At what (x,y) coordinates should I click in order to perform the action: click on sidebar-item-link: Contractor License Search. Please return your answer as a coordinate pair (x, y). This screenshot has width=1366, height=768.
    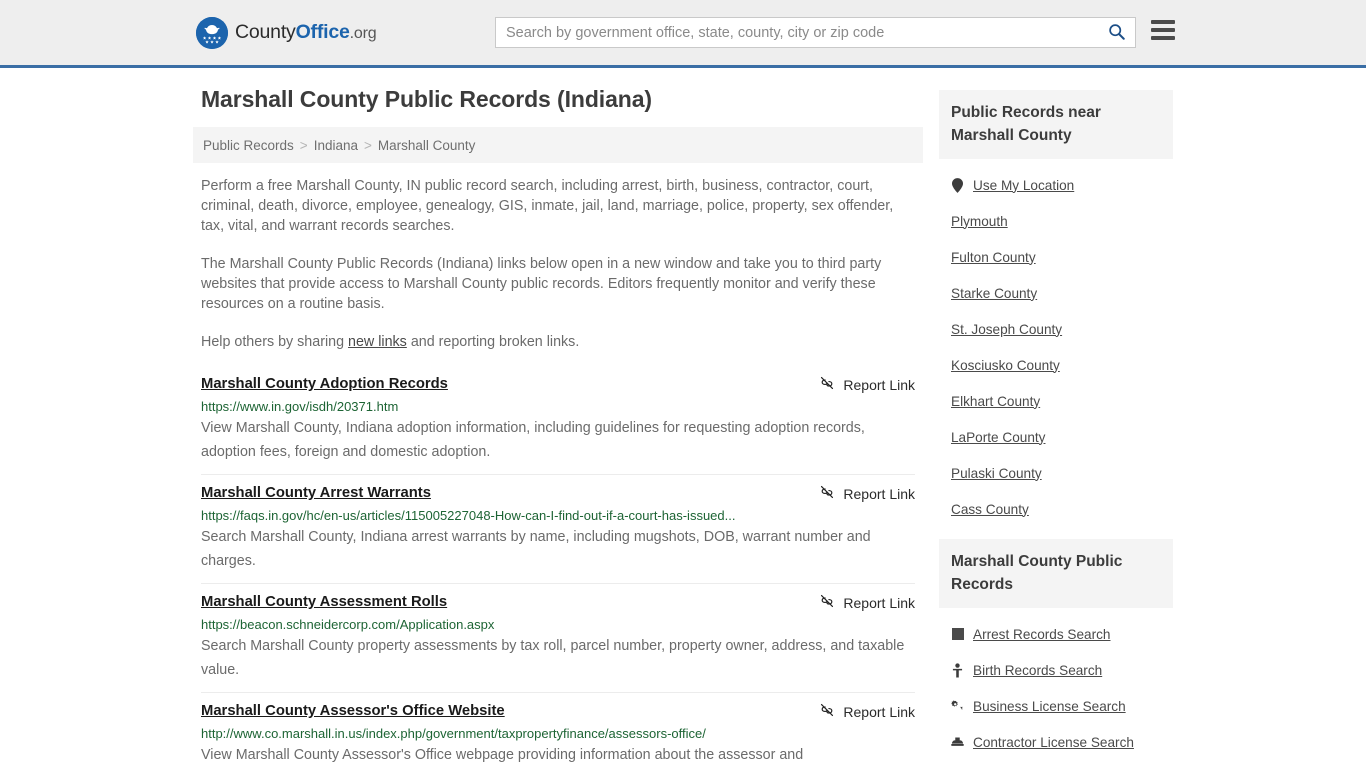
    Looking at the image, I should click on (1053, 742).